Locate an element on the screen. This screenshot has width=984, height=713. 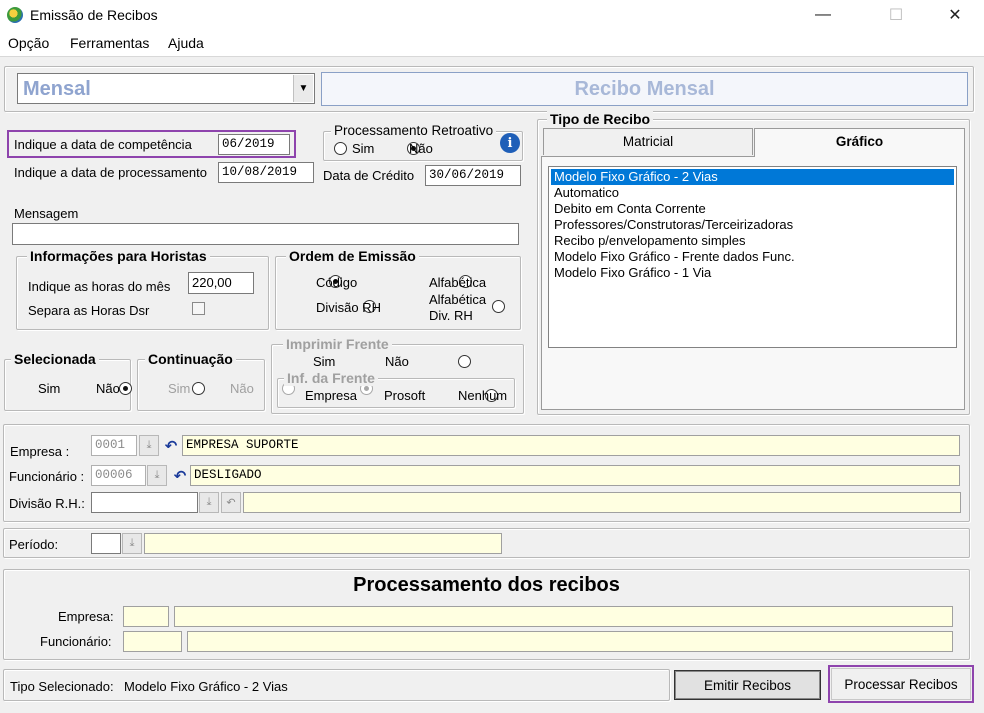
mode-select: Mensal ▼ is located at coordinates (166, 88).